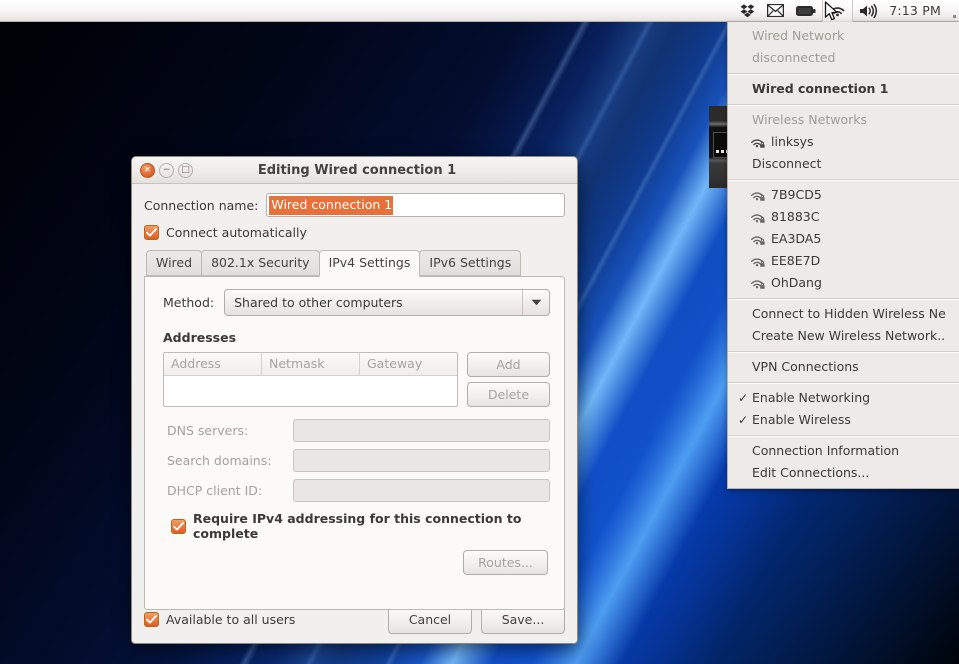 The image size is (959, 664). I want to click on menu-wireless-section-label: Wireless Networks, so click(809, 119).